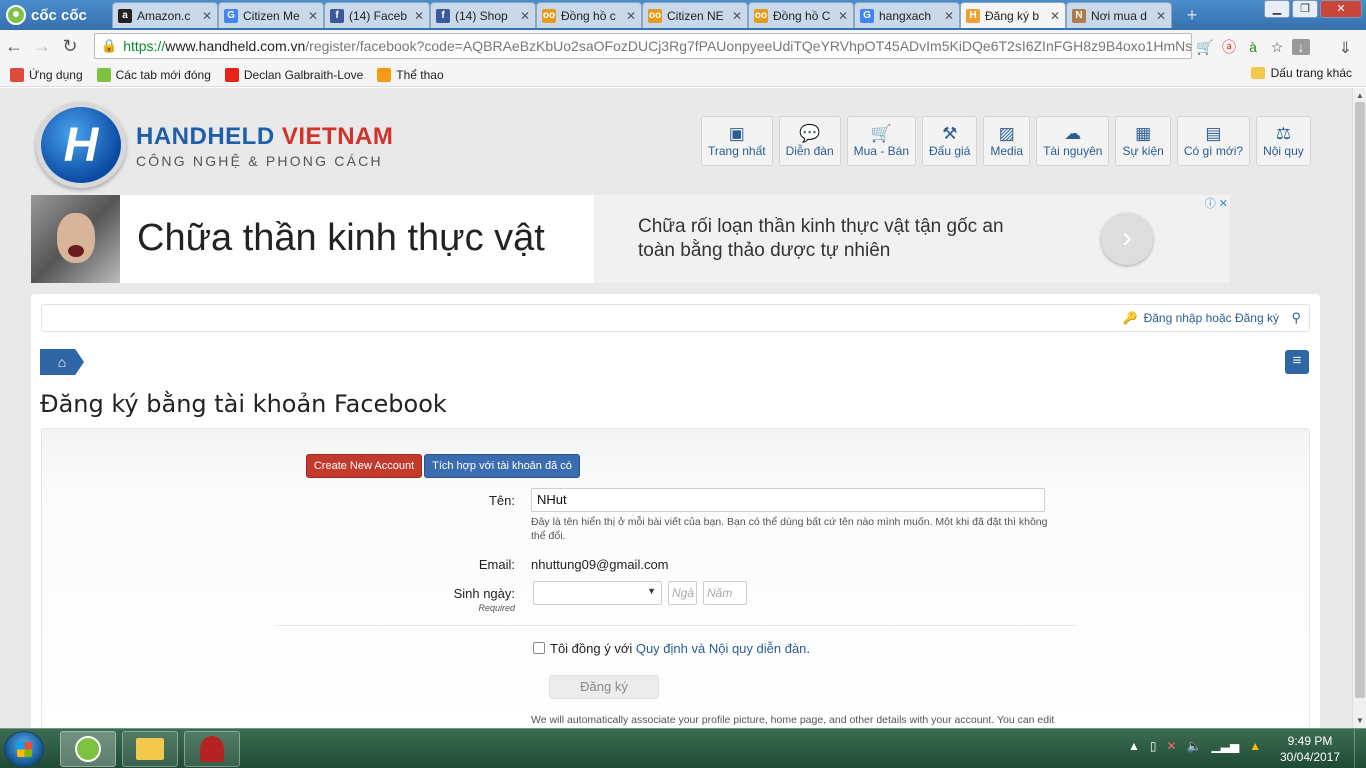 The image size is (1366, 768). Describe the element at coordinates (150, 749) in the screenshot. I see `taskbar-file-explorer` at that location.